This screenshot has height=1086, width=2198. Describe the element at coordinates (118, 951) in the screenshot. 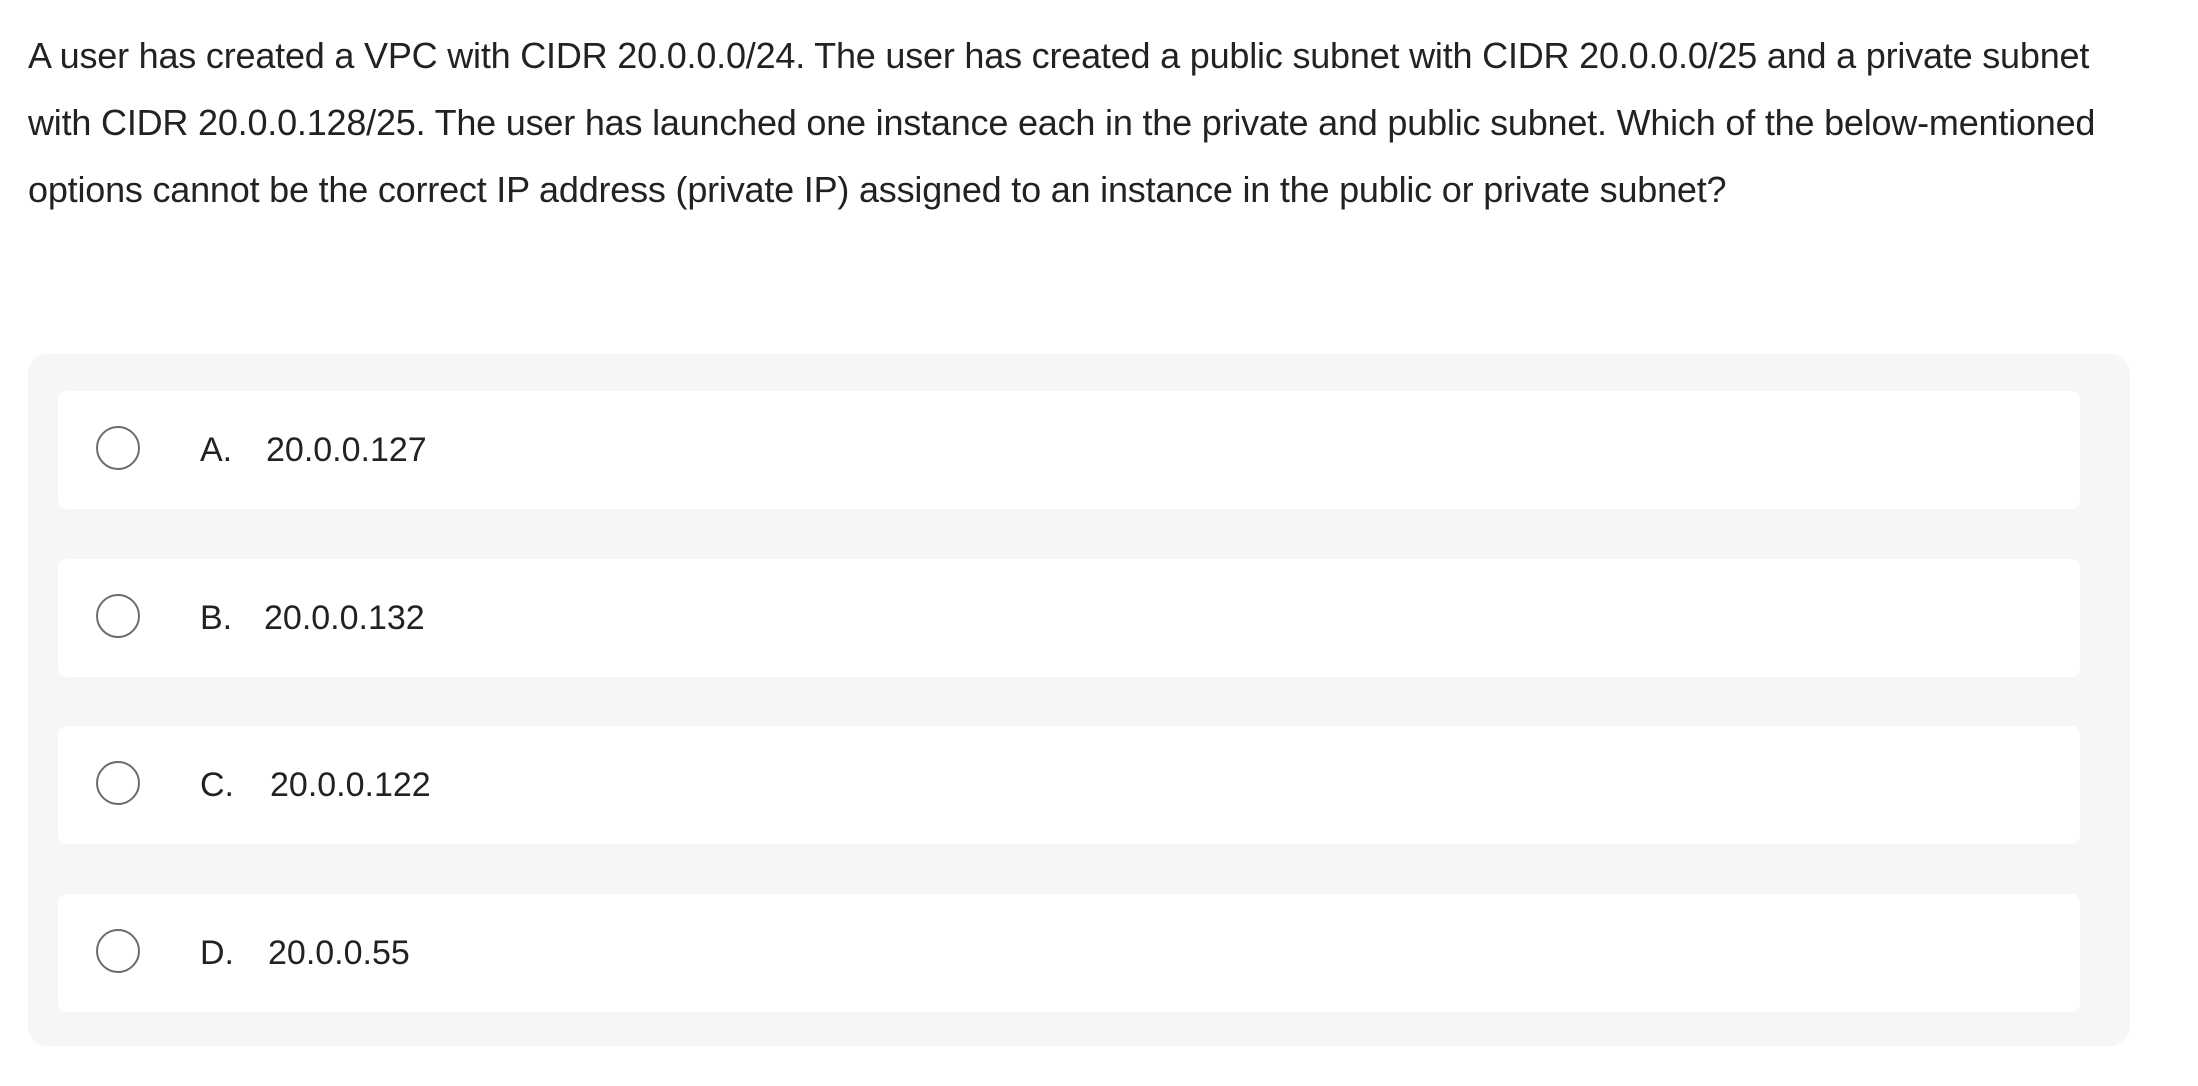

I see `radio-button-d` at that location.